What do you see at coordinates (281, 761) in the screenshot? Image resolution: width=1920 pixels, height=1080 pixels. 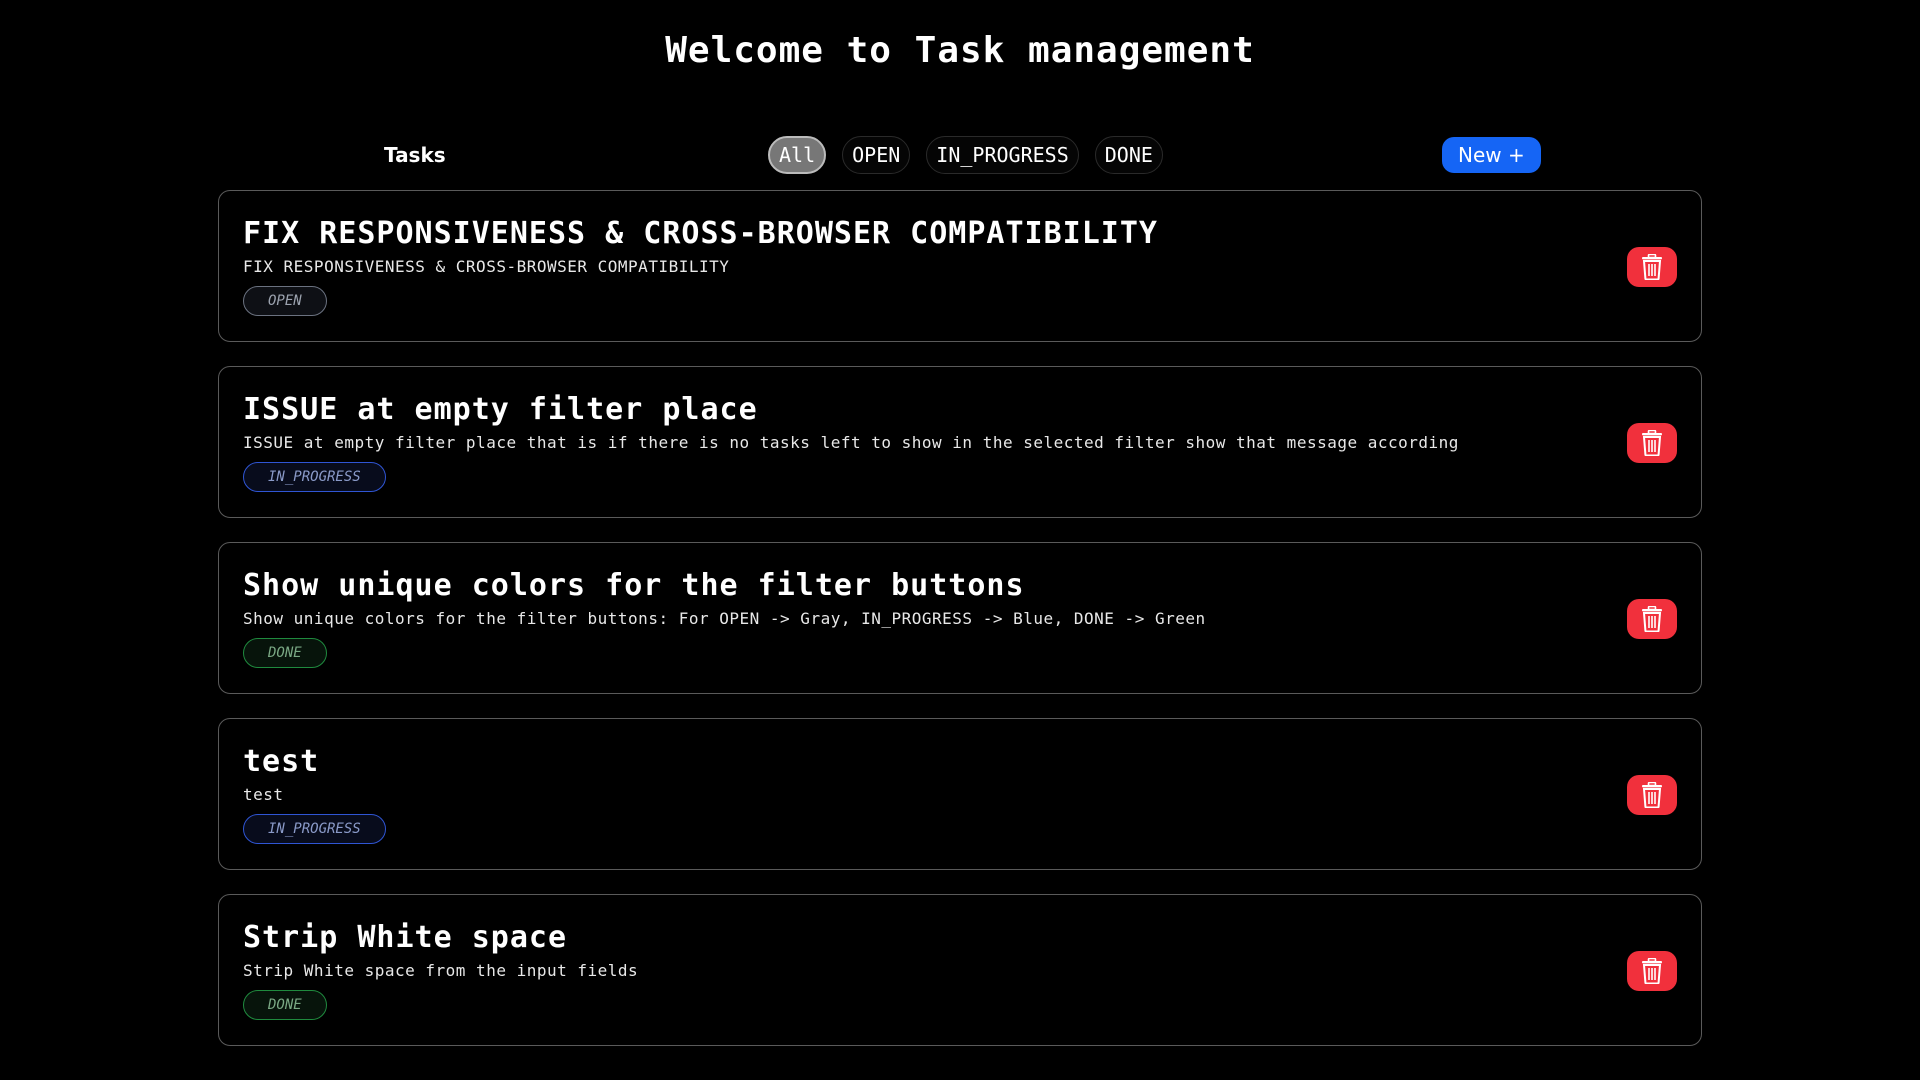 I see `task-title: test` at bounding box center [281, 761].